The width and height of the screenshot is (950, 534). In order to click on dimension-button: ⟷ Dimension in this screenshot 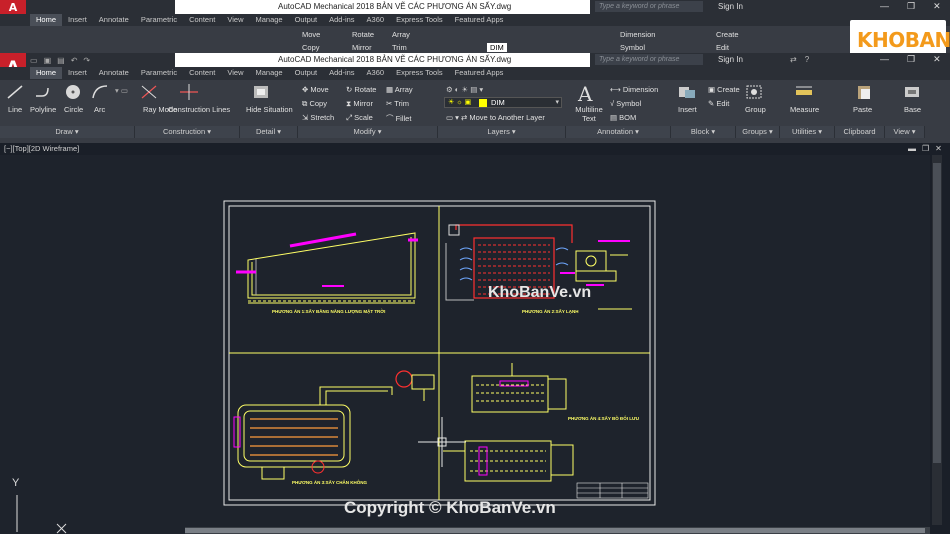, I will do `click(634, 89)`.